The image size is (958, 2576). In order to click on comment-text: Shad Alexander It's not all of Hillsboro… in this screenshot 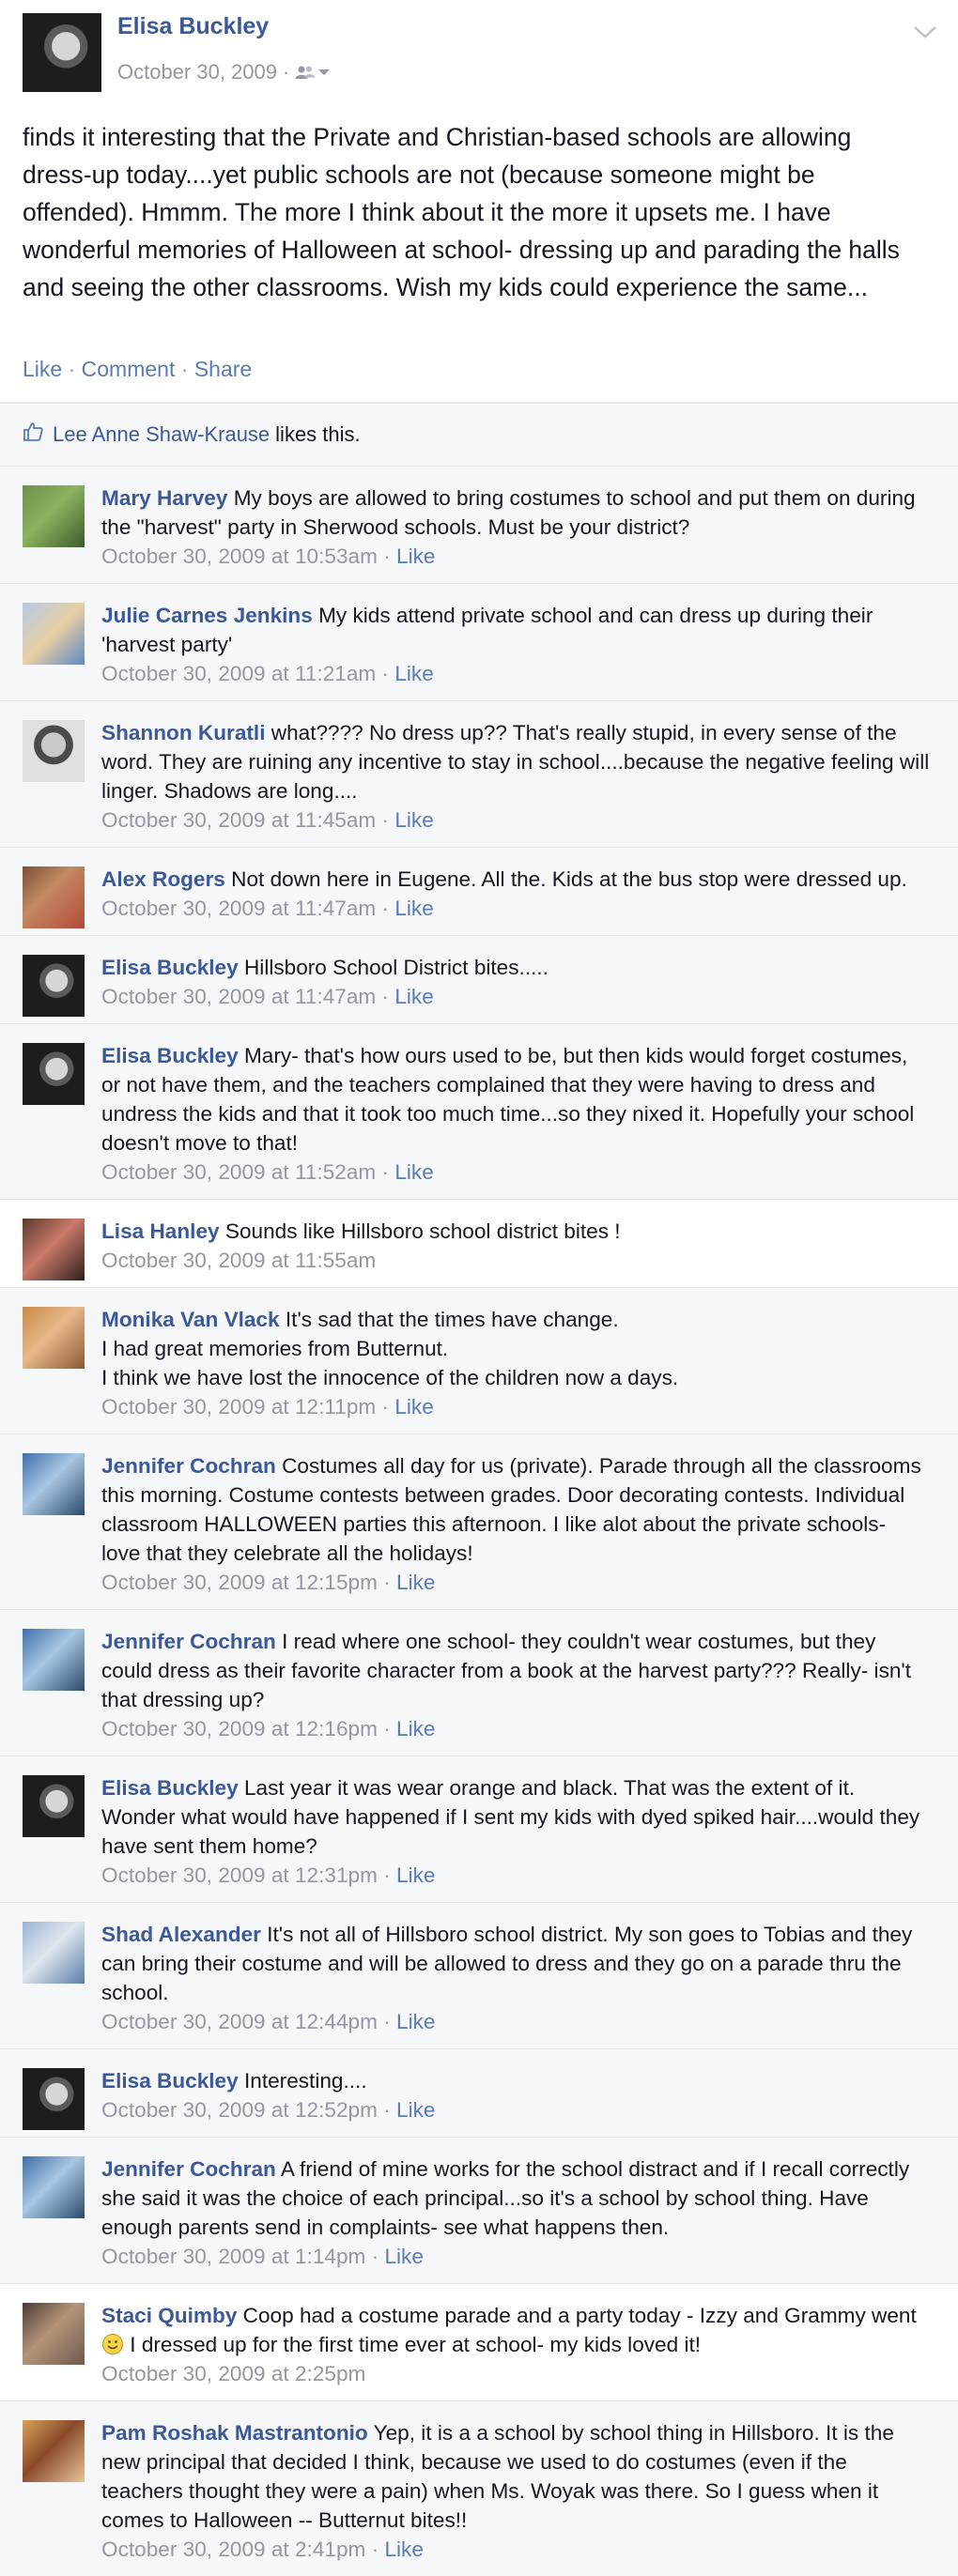, I will do `click(515, 1964)`.